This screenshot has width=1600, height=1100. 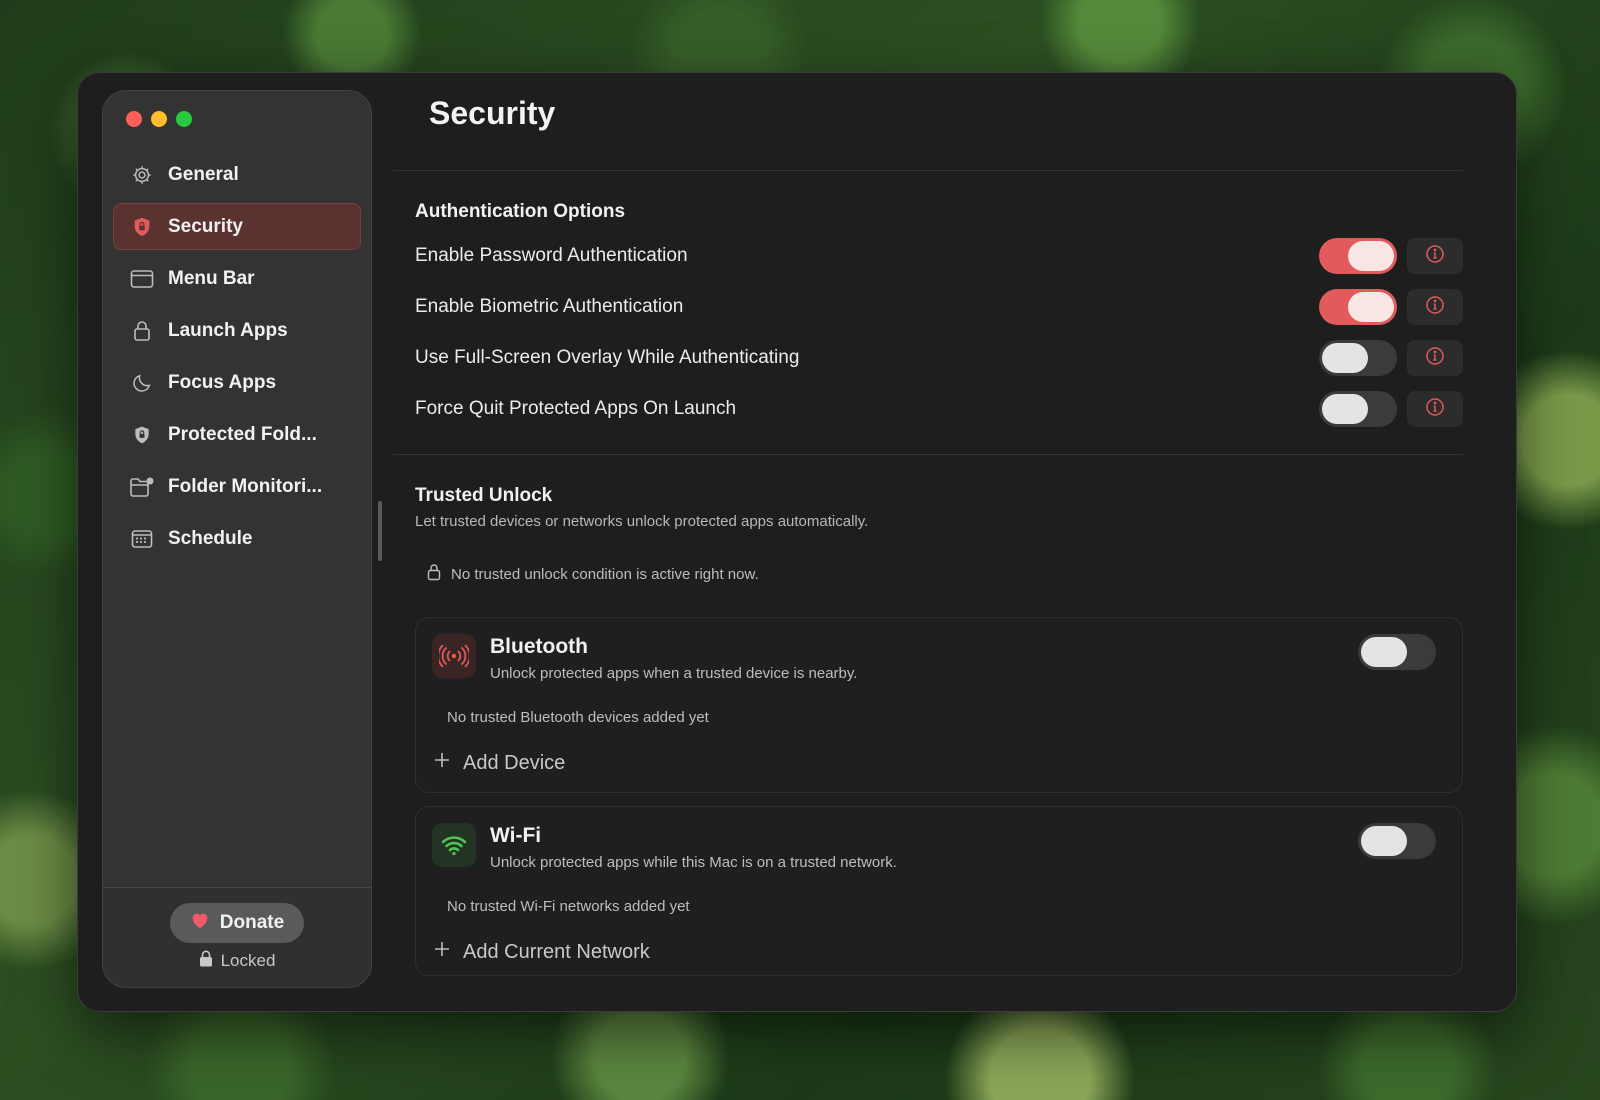 I want to click on zoom-button, so click(x=184, y=119).